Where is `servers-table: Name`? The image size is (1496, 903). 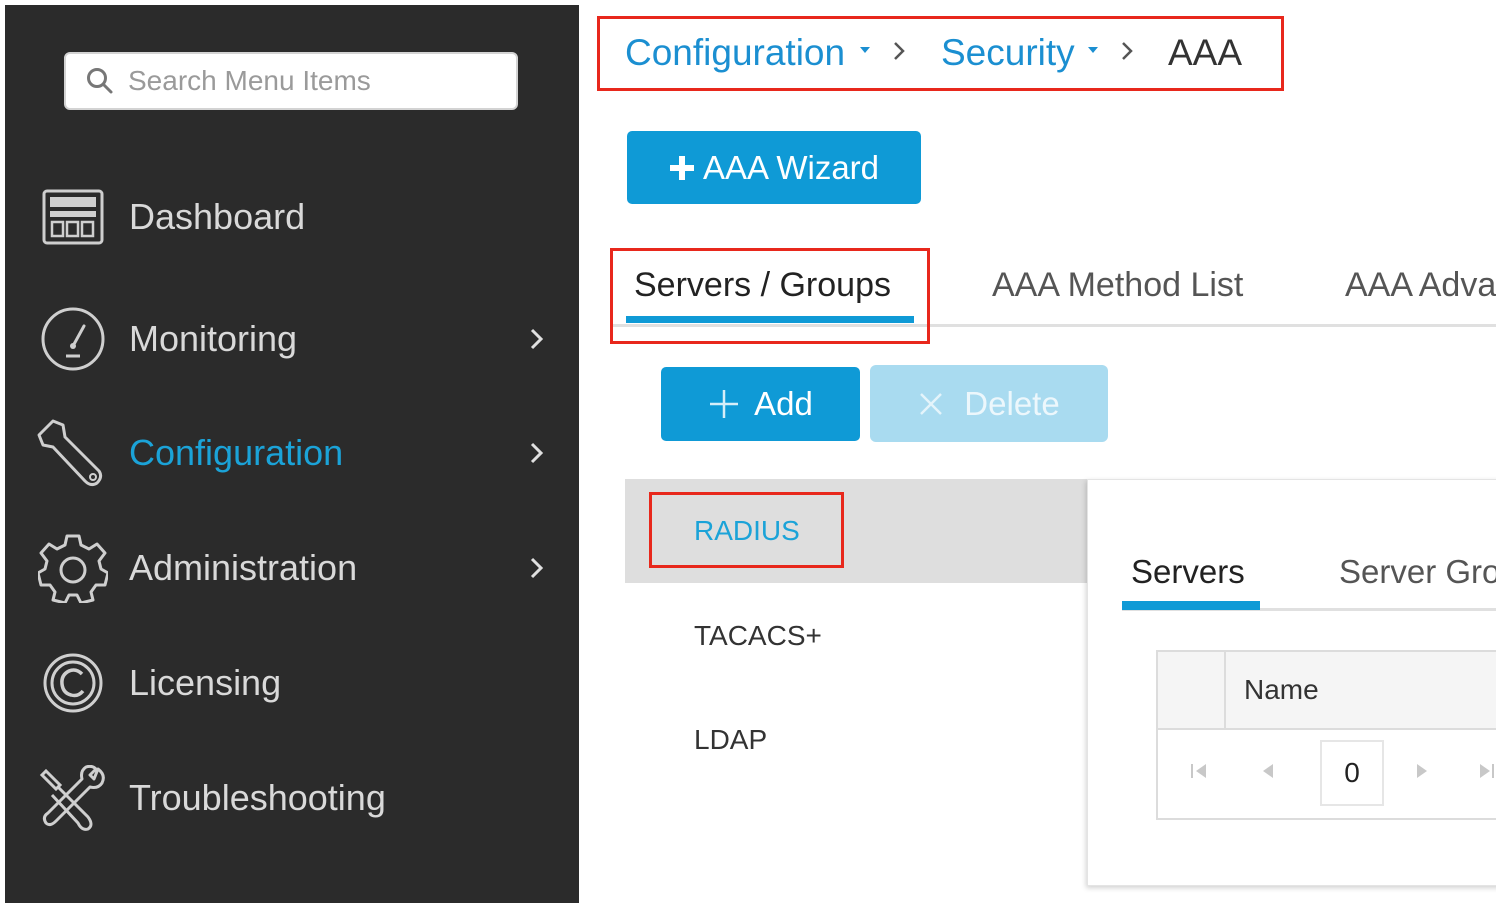
servers-table: Name is located at coordinates (1326, 735).